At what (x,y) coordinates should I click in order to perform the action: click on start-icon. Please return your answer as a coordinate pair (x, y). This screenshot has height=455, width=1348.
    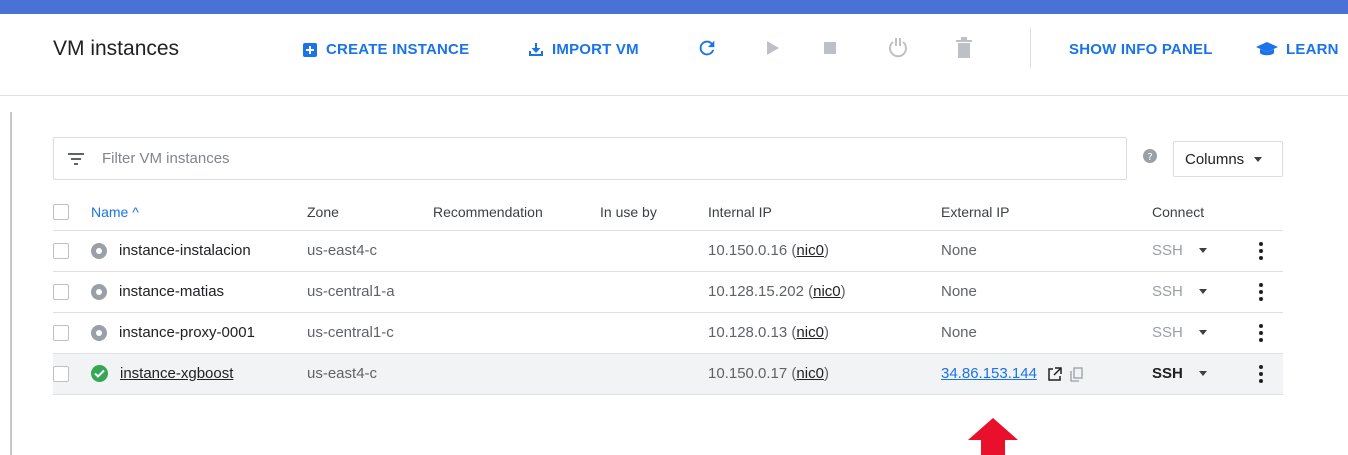
    Looking at the image, I should click on (773, 48).